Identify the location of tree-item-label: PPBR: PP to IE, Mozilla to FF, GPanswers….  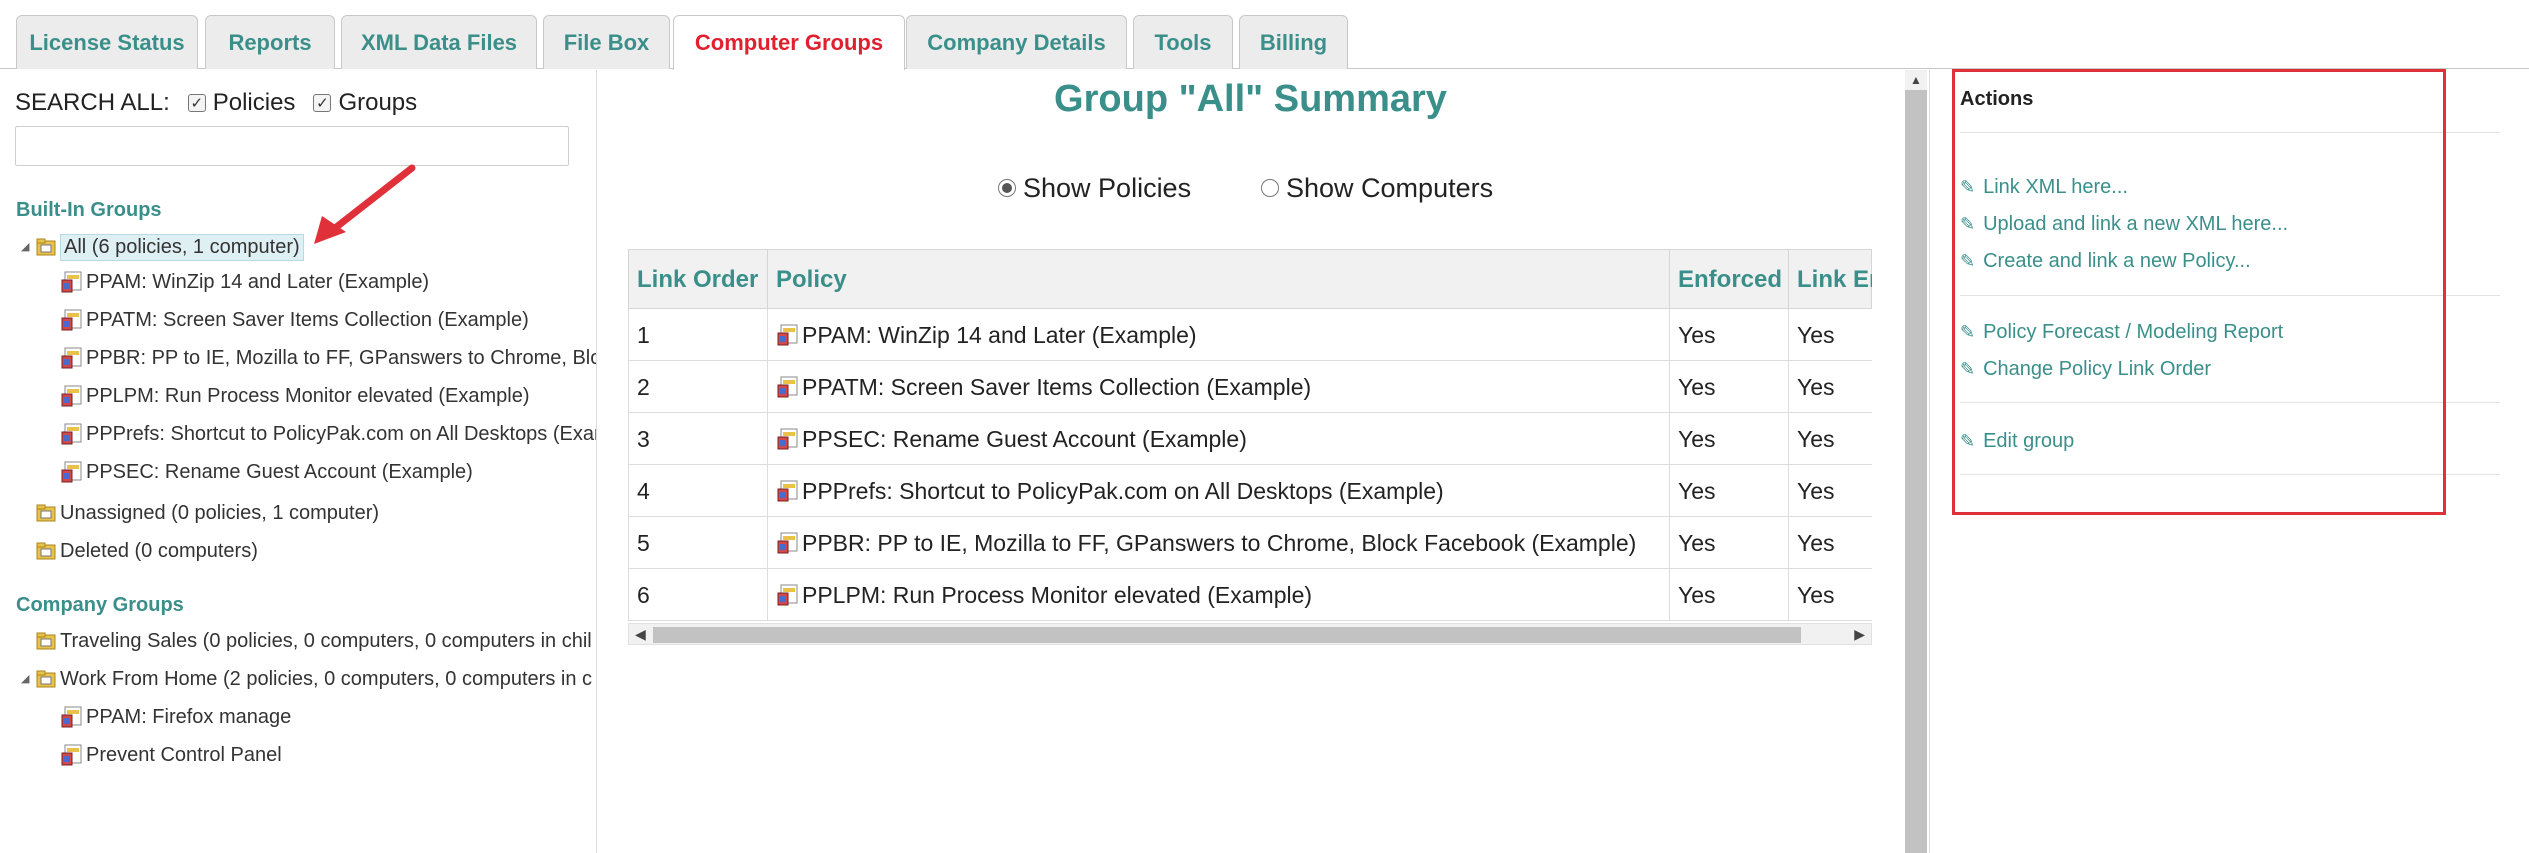
(341, 357).